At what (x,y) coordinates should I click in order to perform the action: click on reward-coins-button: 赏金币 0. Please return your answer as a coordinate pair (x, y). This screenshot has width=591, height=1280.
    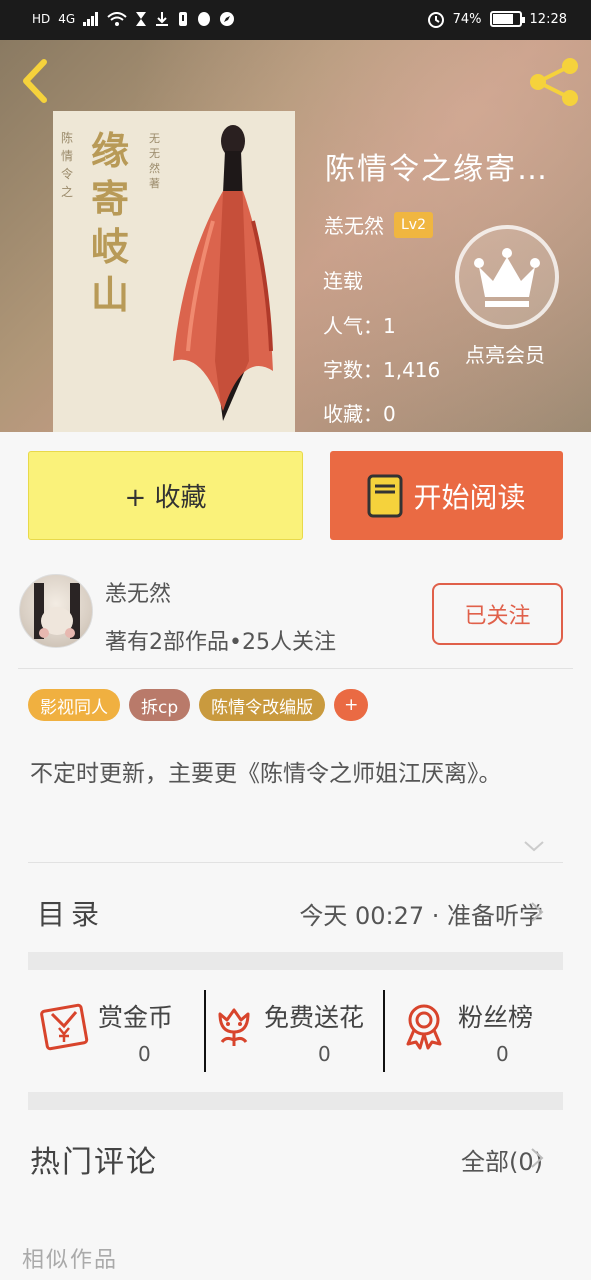
    Looking at the image, I should click on (118, 1031).